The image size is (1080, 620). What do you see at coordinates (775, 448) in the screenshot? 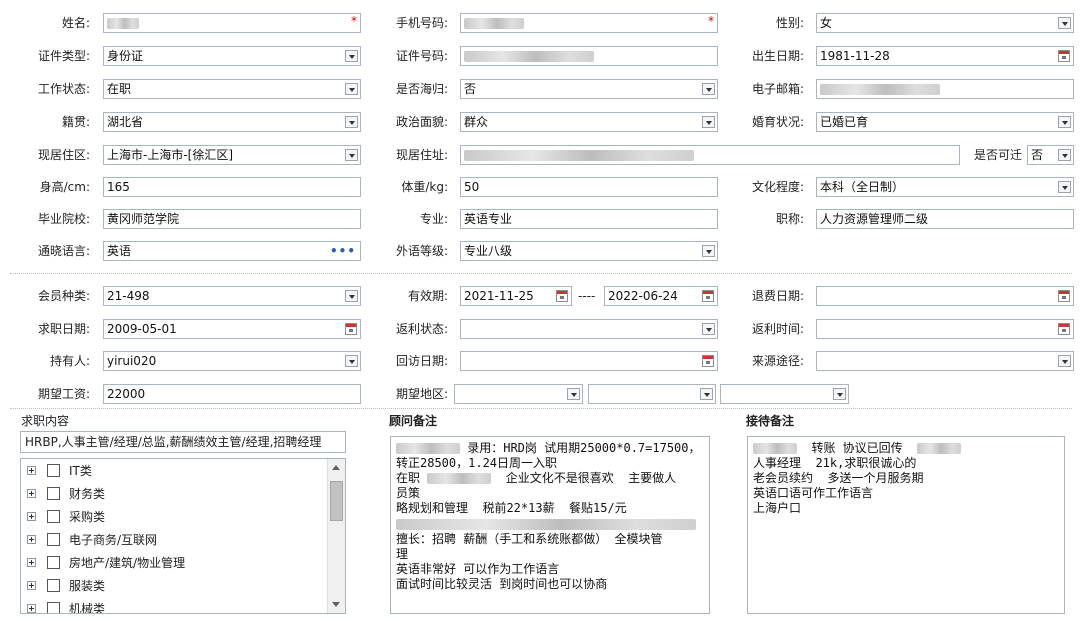
I see `redacted-text` at bounding box center [775, 448].